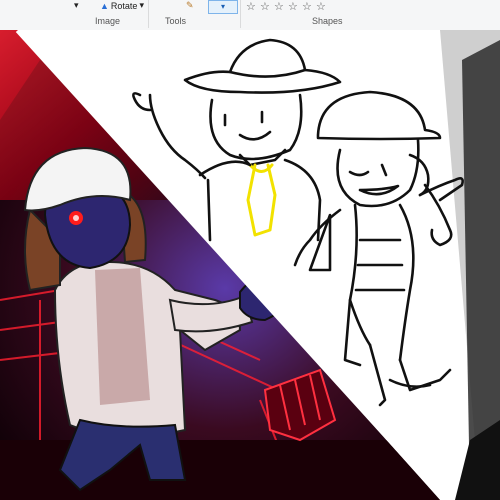 The width and height of the screenshot is (500, 500). I want to click on rotate-label: Rotate, so click(124, 5).